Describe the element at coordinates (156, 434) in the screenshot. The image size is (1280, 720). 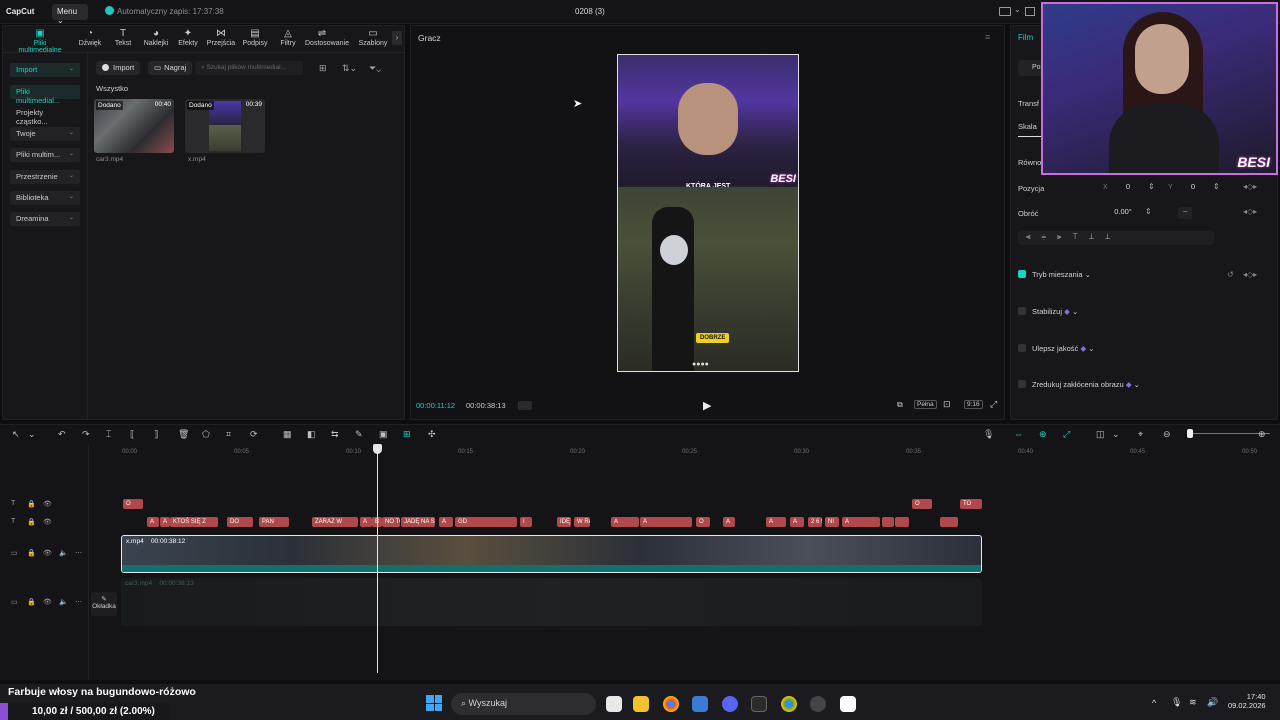
I see `split-right-icon: ⟧` at that location.